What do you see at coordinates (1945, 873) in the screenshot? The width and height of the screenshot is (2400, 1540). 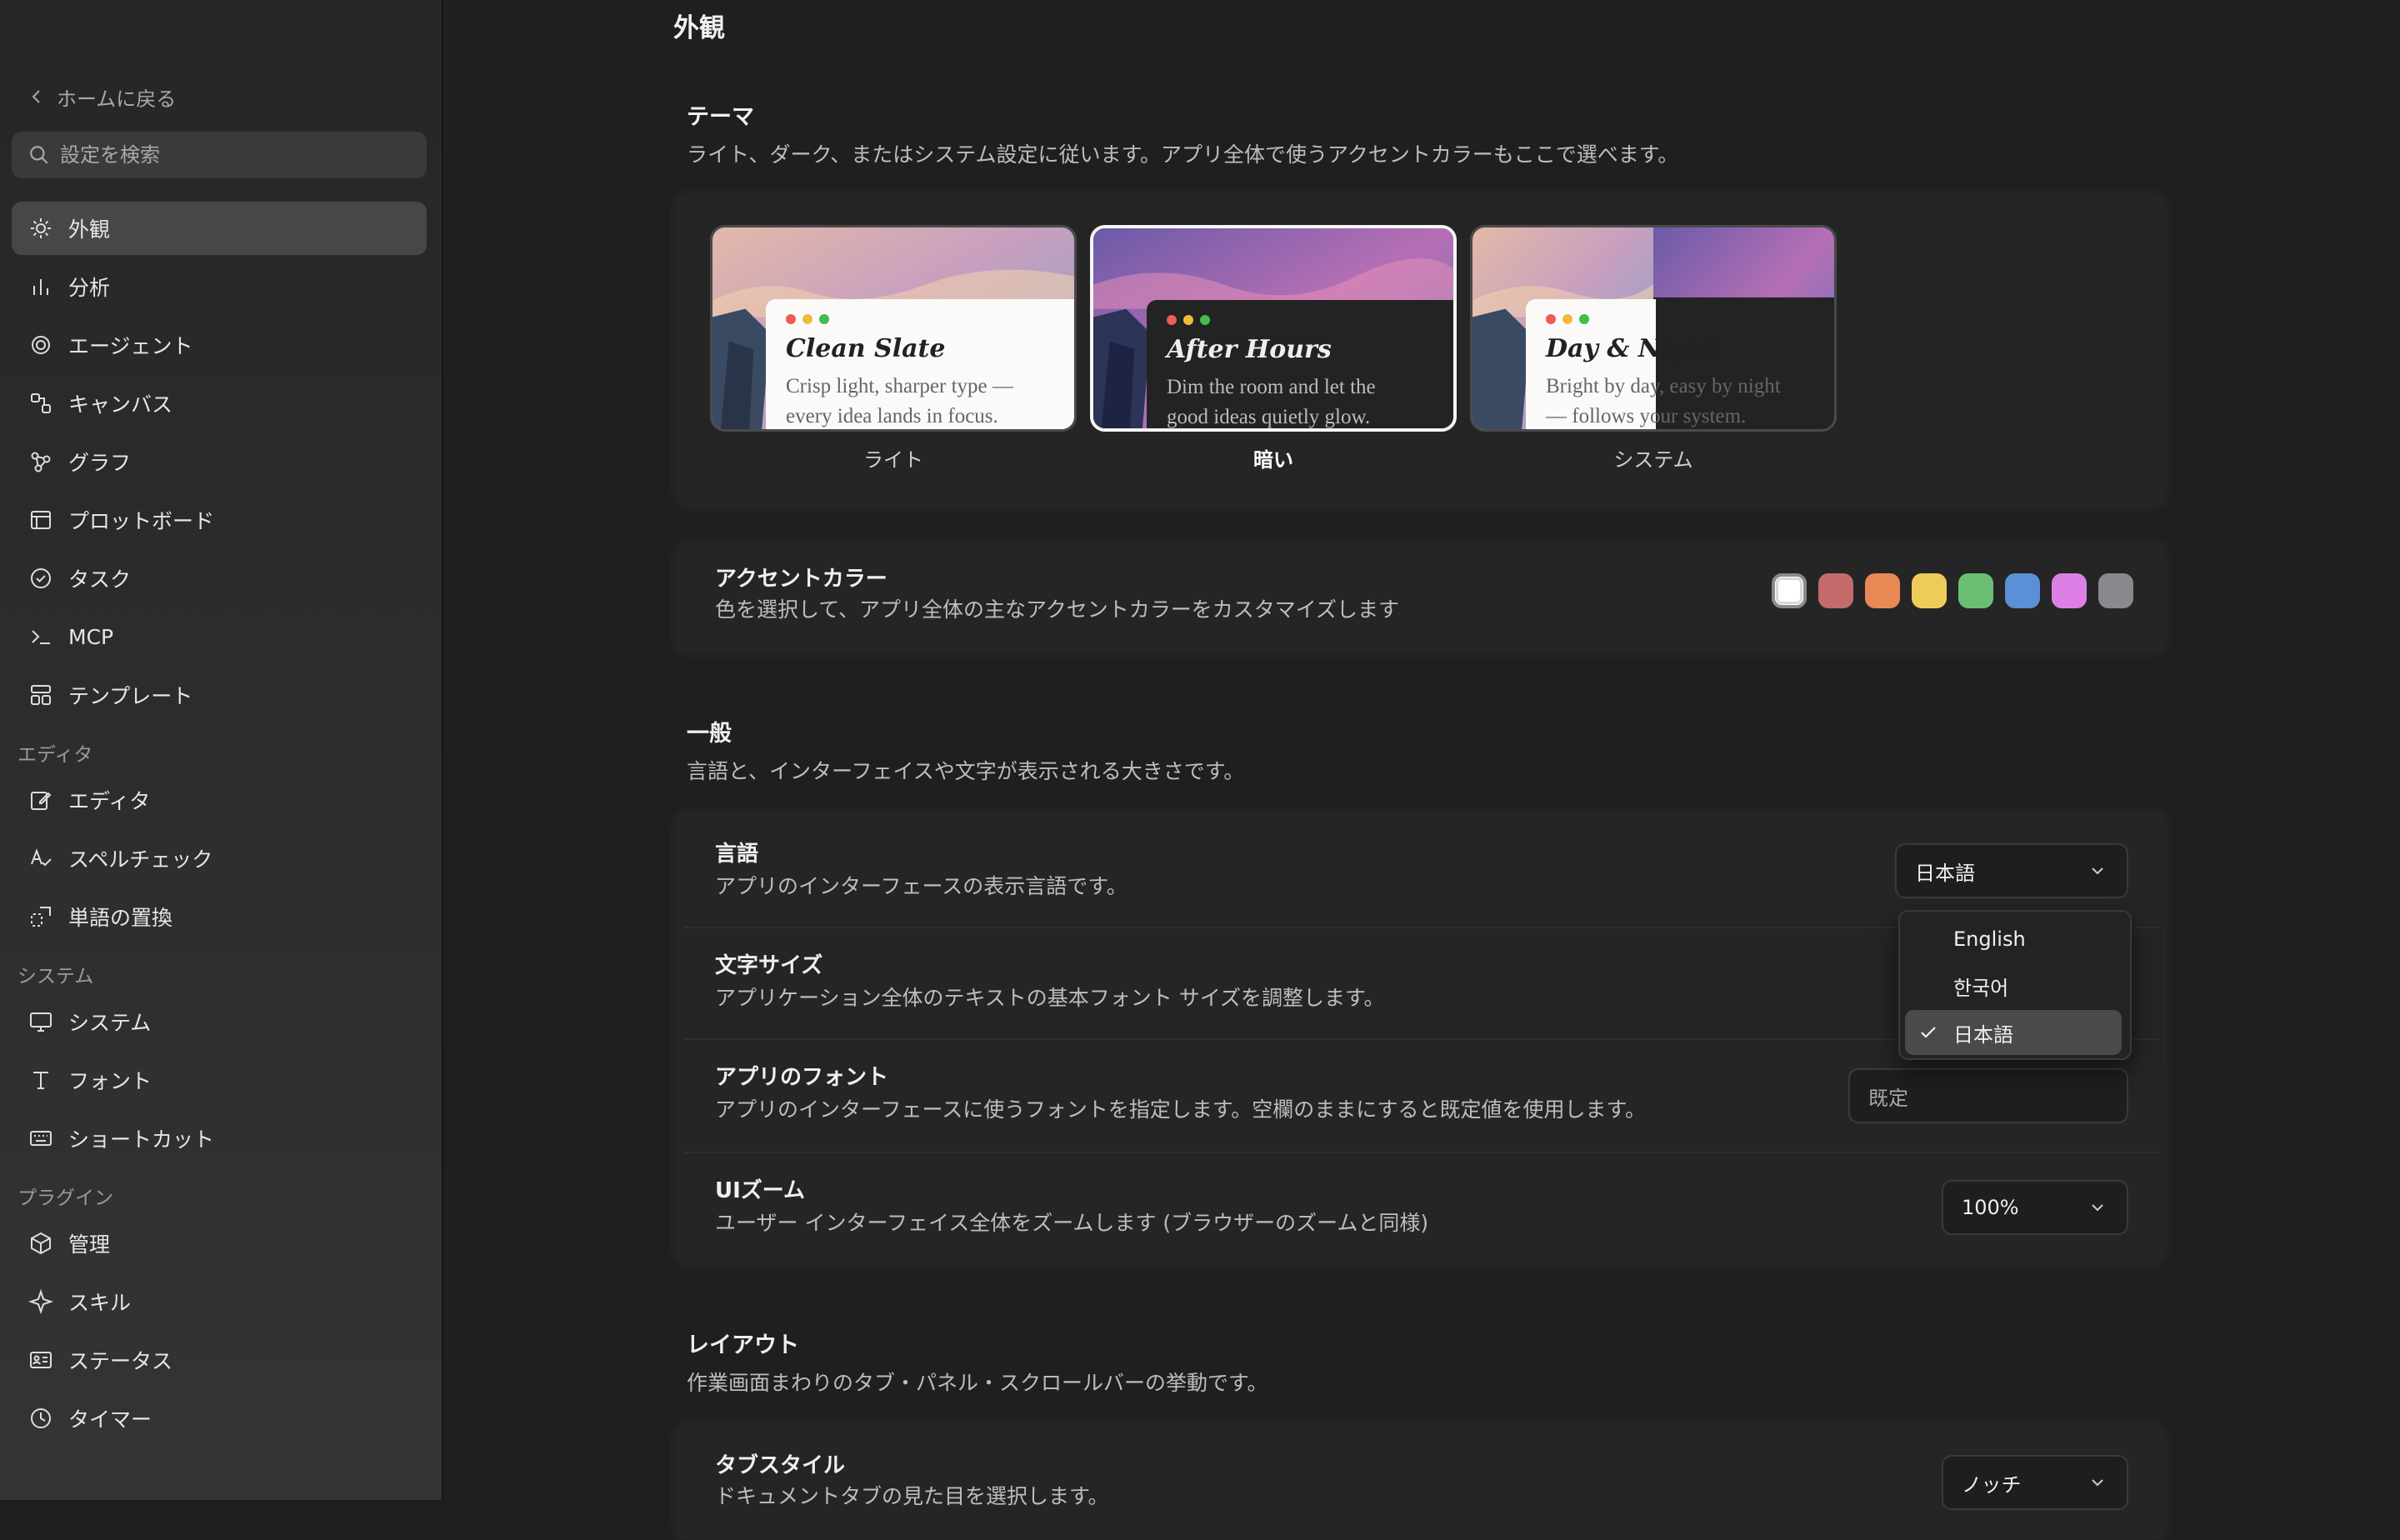 I see `language-select-value: 日本語` at bounding box center [1945, 873].